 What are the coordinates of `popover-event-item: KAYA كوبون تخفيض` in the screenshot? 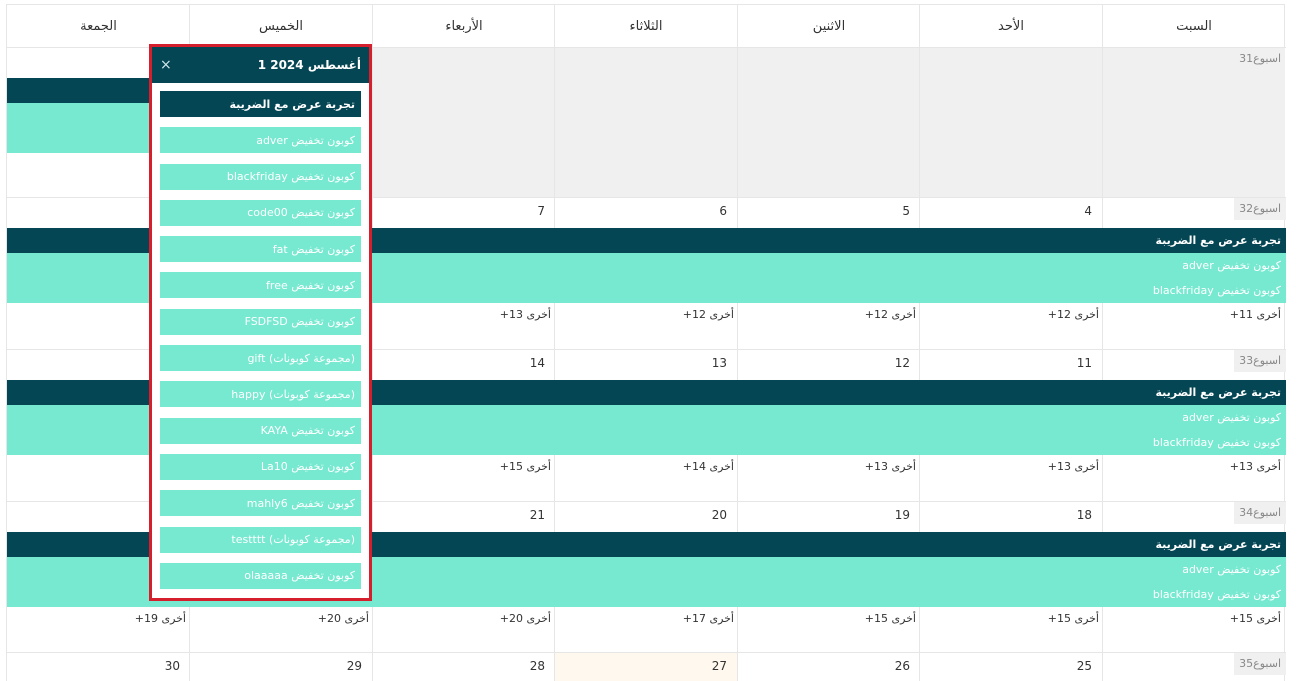 It's located at (260, 430).